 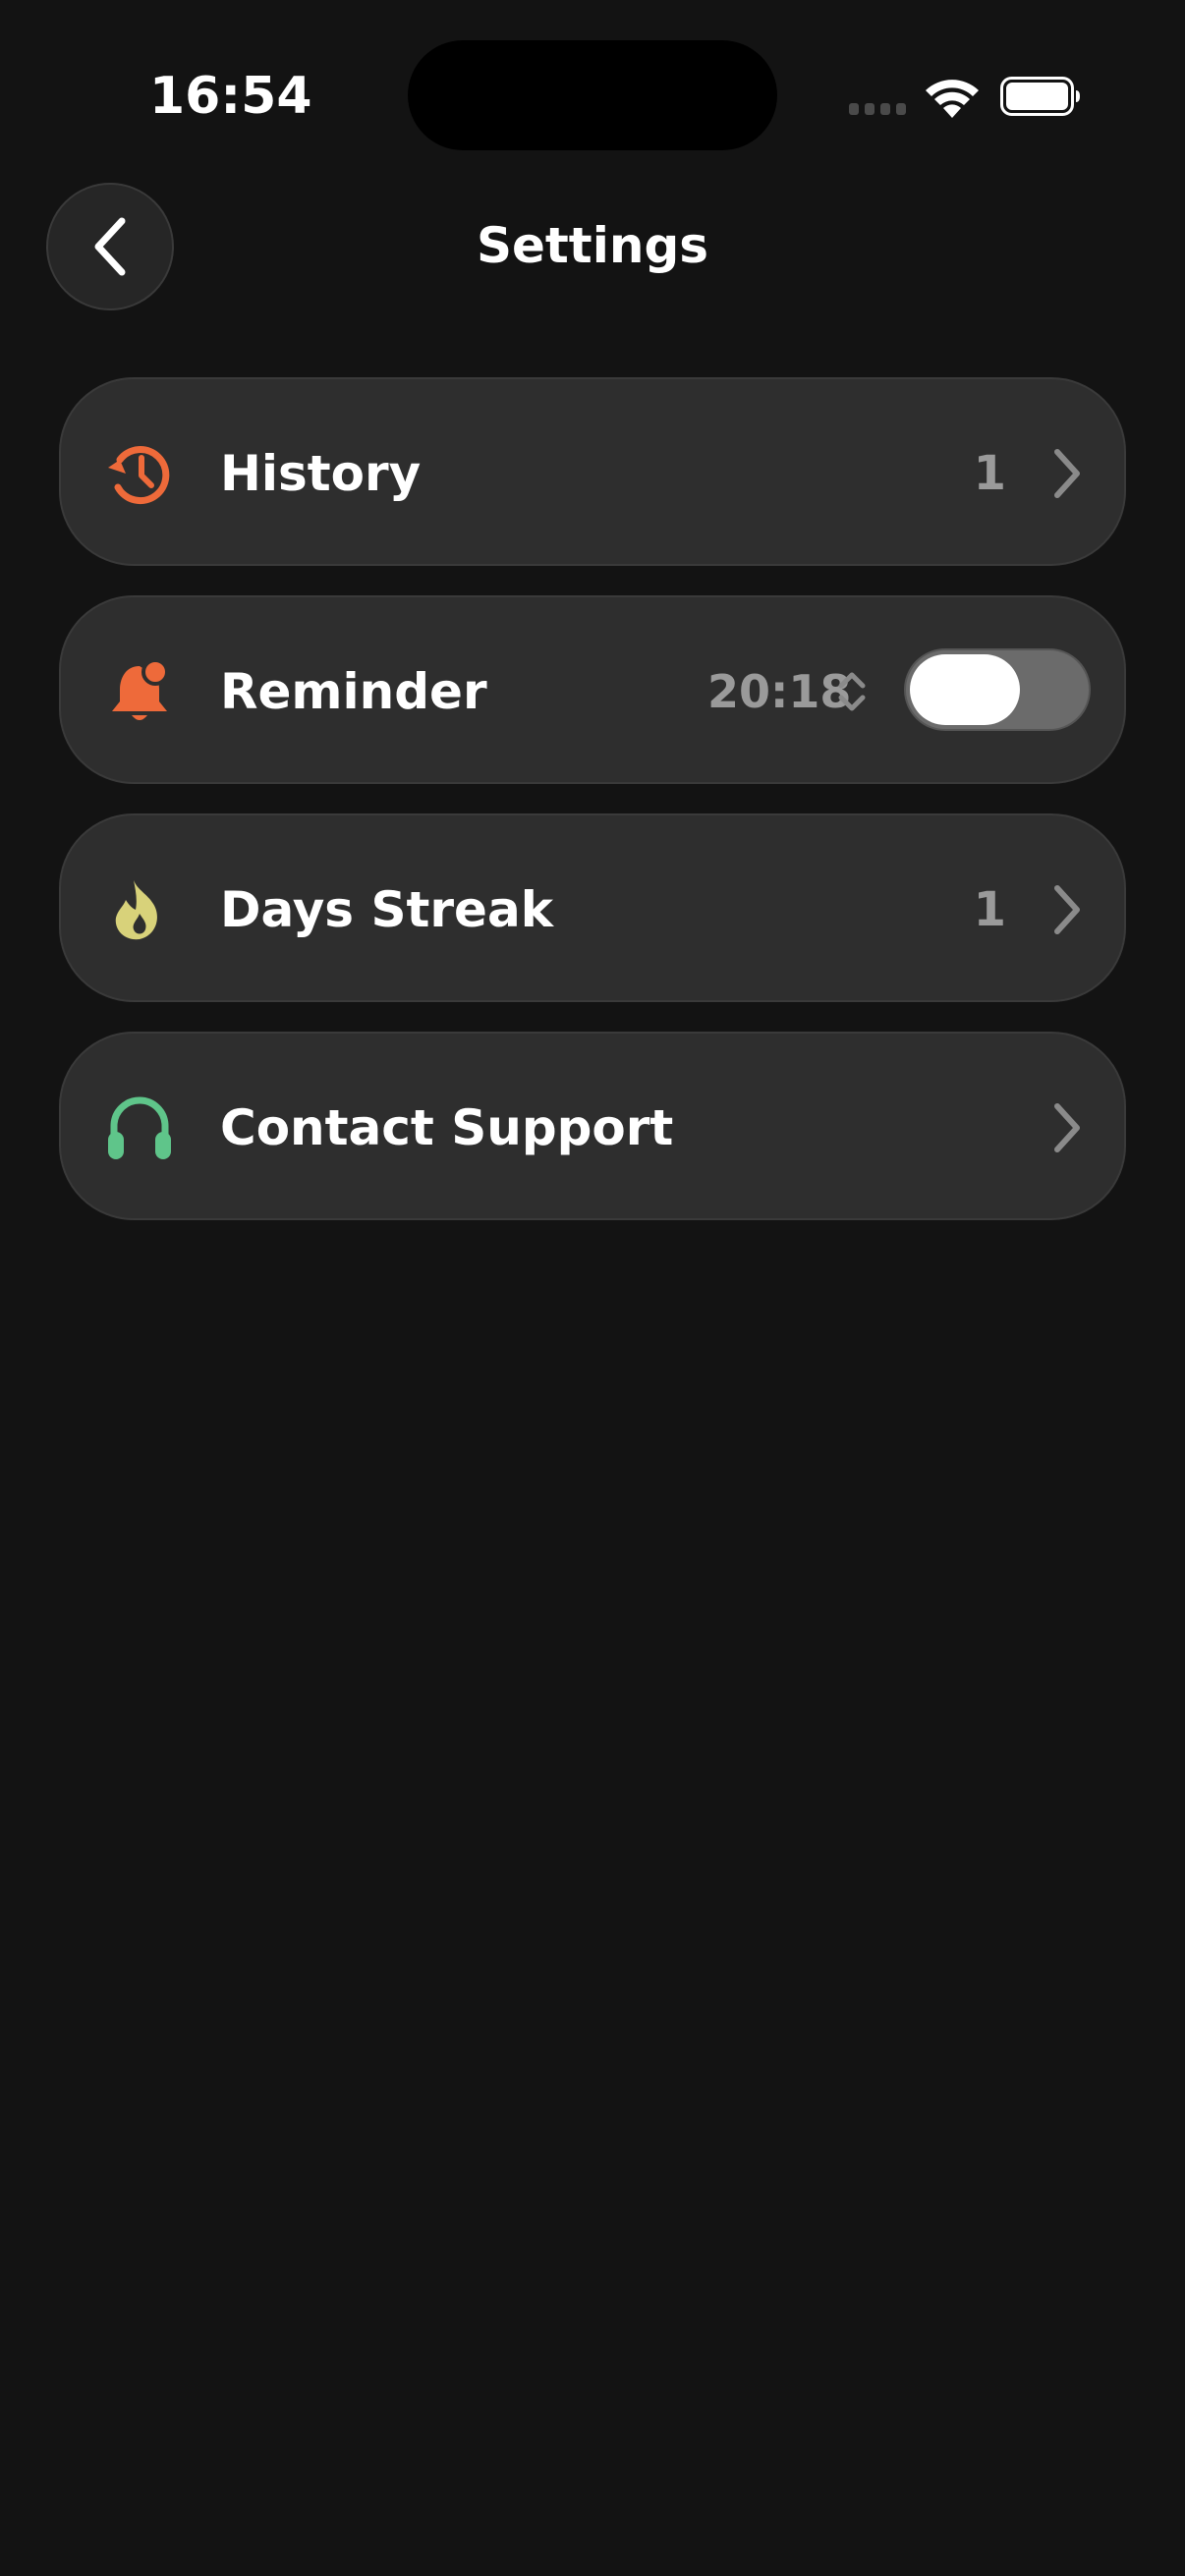 What do you see at coordinates (447, 1127) in the screenshot?
I see `contact-support-label: Contact Support` at bounding box center [447, 1127].